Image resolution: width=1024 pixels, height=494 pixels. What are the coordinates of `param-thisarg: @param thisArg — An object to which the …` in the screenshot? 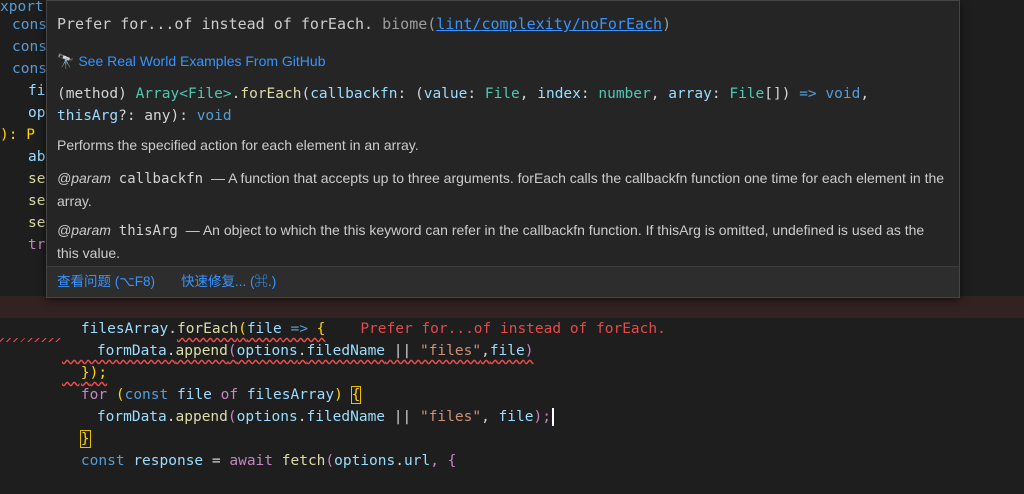 It's located at (491, 241).